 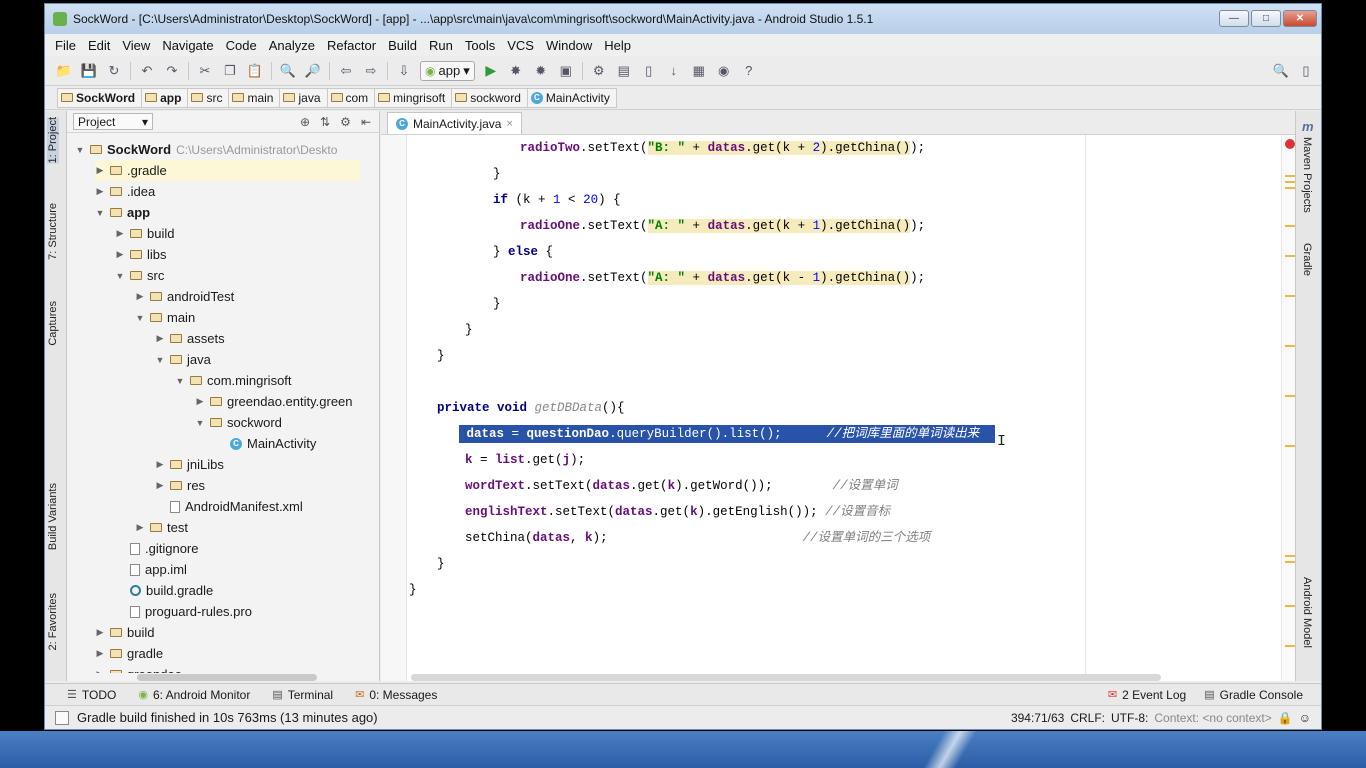 What do you see at coordinates (1290, 144) in the screenshot?
I see `error-indicator-icon` at bounding box center [1290, 144].